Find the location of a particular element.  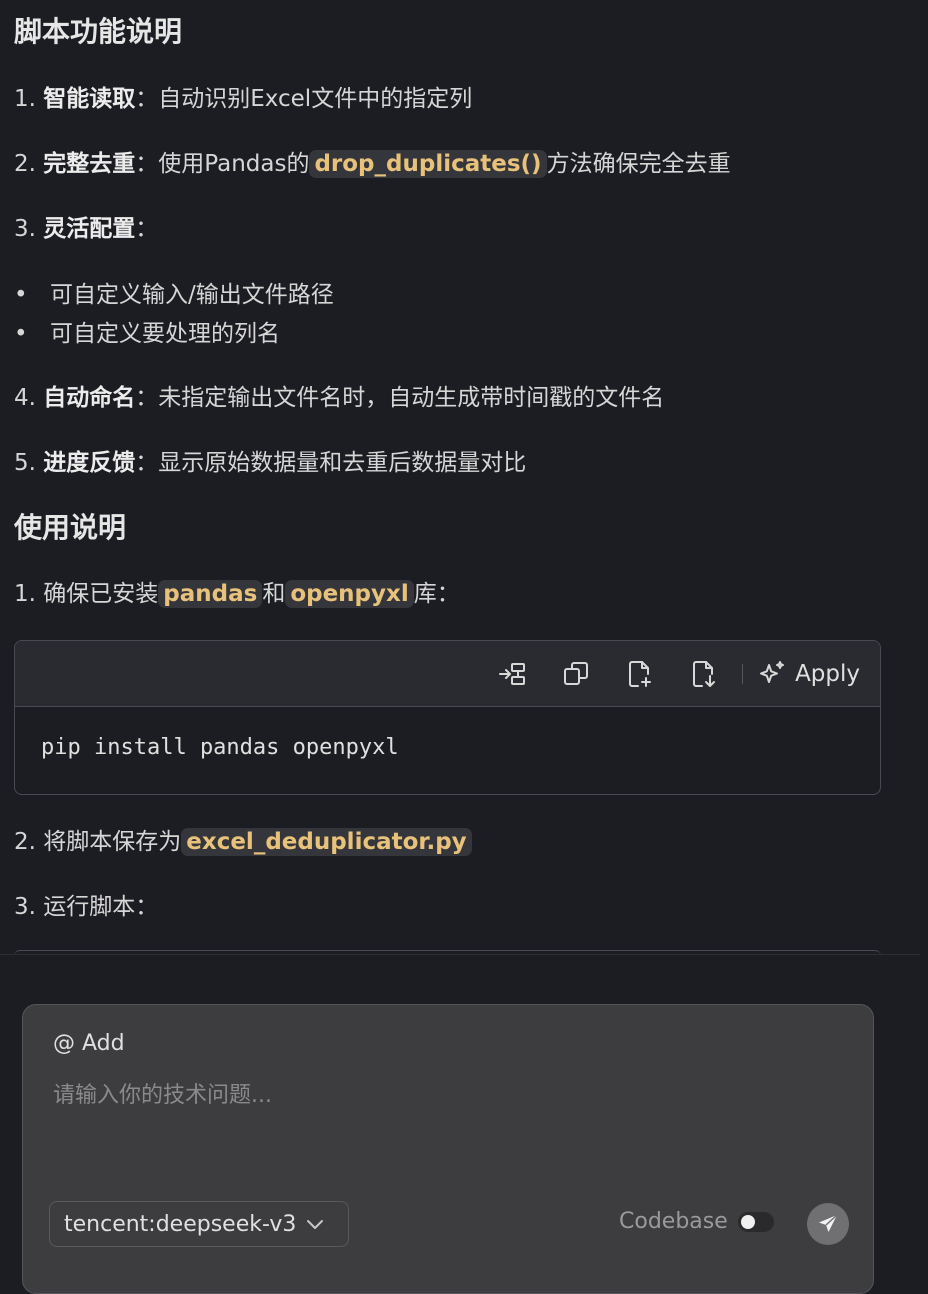

send-icon is located at coordinates (828, 1223).